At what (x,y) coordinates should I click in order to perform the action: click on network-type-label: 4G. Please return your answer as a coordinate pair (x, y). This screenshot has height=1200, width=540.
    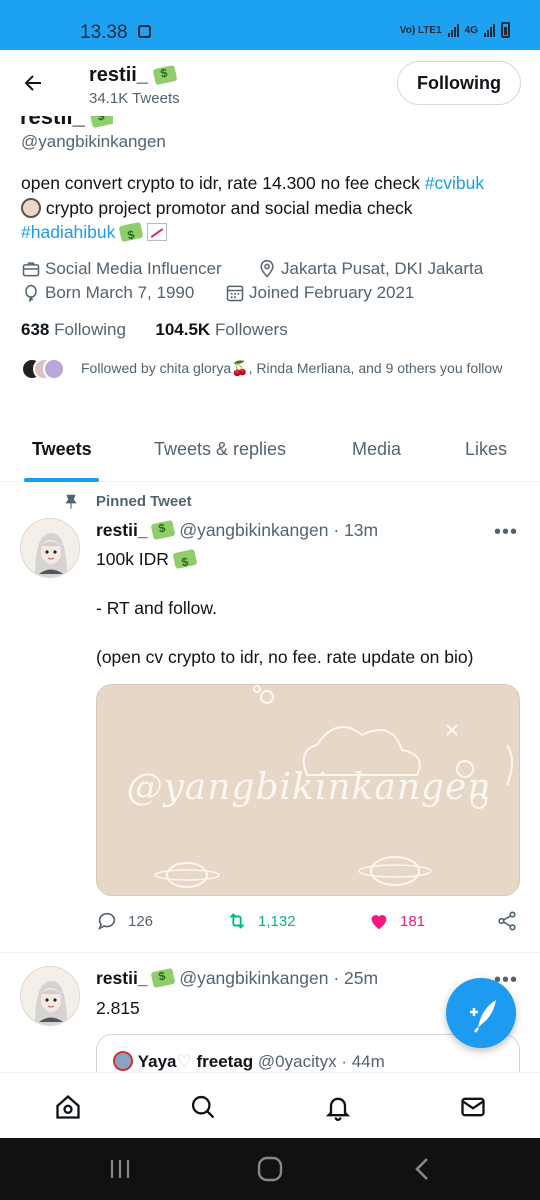
    Looking at the image, I should click on (471, 30).